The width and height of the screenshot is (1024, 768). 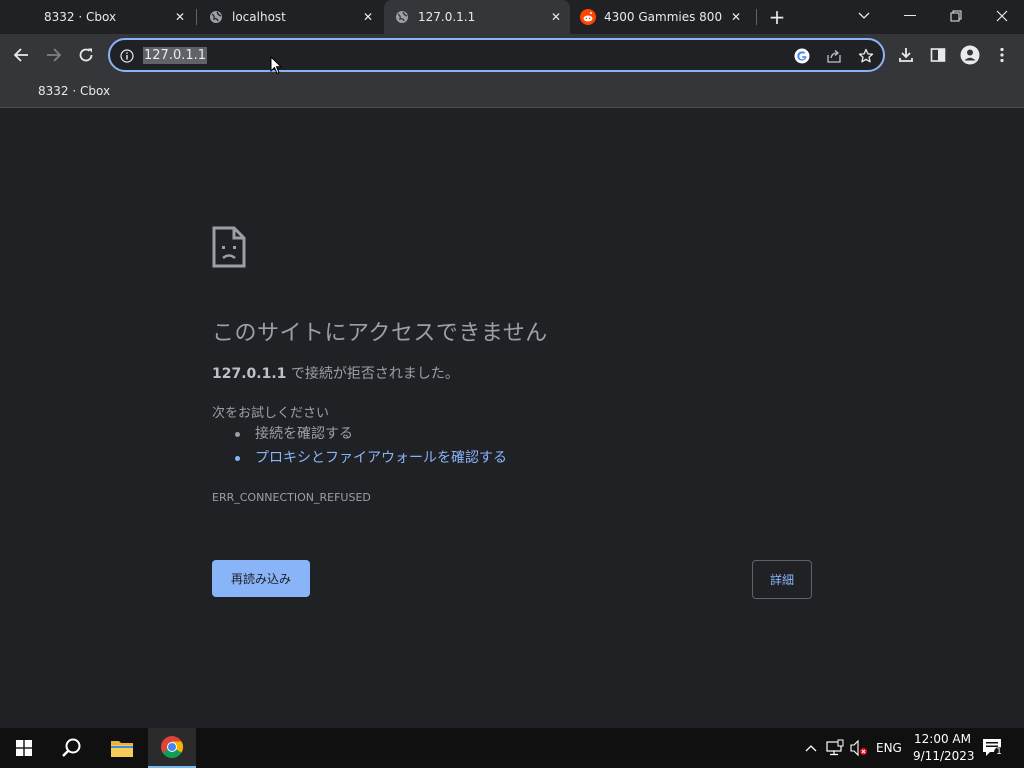 What do you see at coordinates (259, 17) in the screenshot?
I see `tab-title: localhost` at bounding box center [259, 17].